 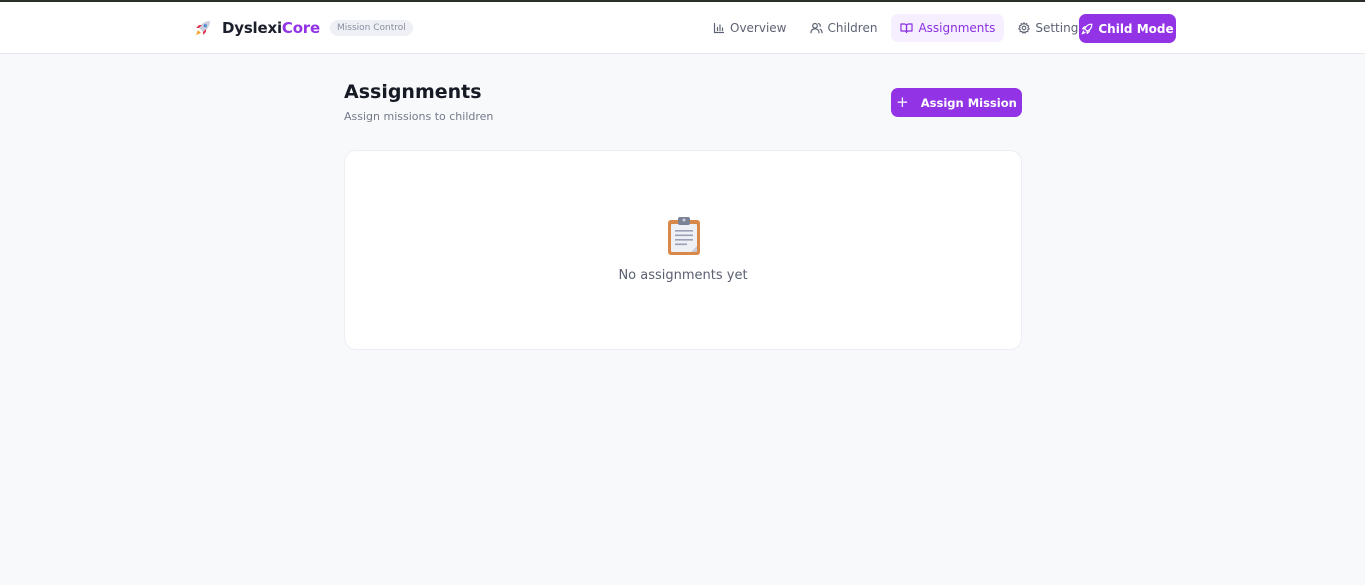 I want to click on nav-item-children: Children, so click(x=844, y=28).